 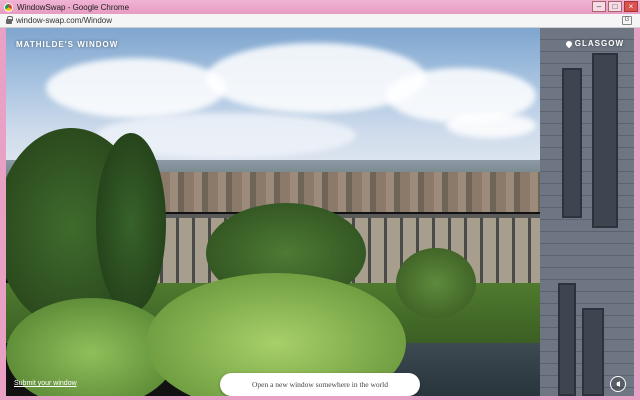 I want to click on city-rooftops, so click(x=341, y=192).